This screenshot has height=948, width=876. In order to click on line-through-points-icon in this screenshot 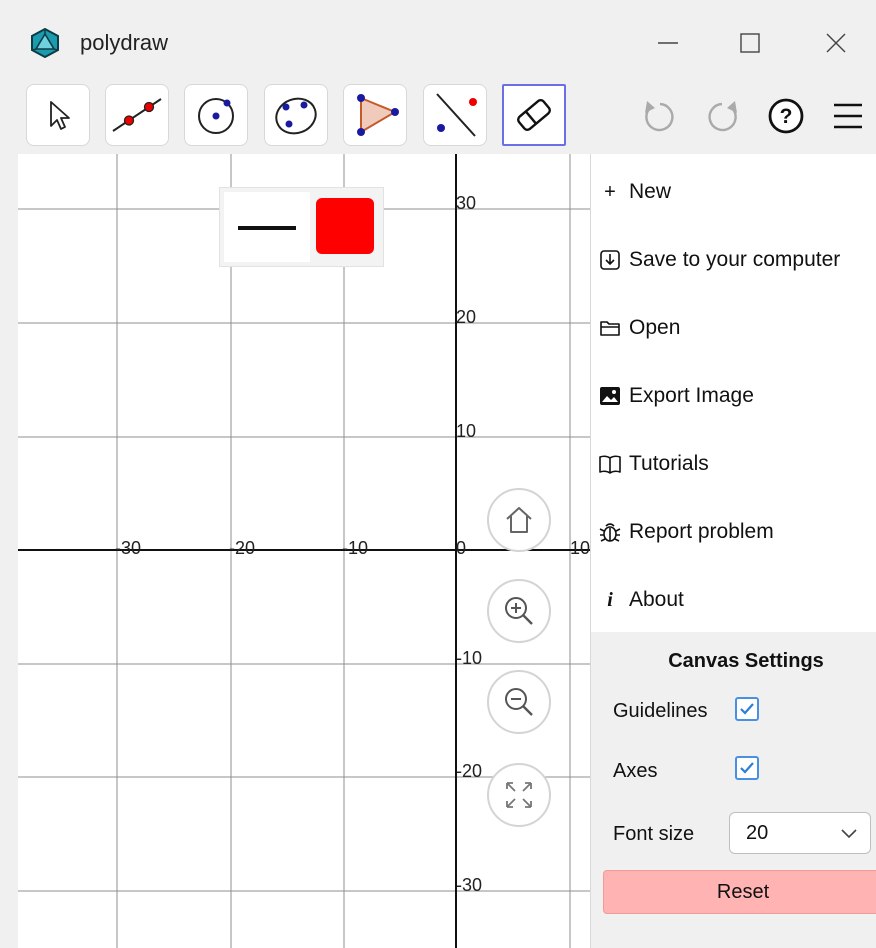, I will do `click(137, 115)`.